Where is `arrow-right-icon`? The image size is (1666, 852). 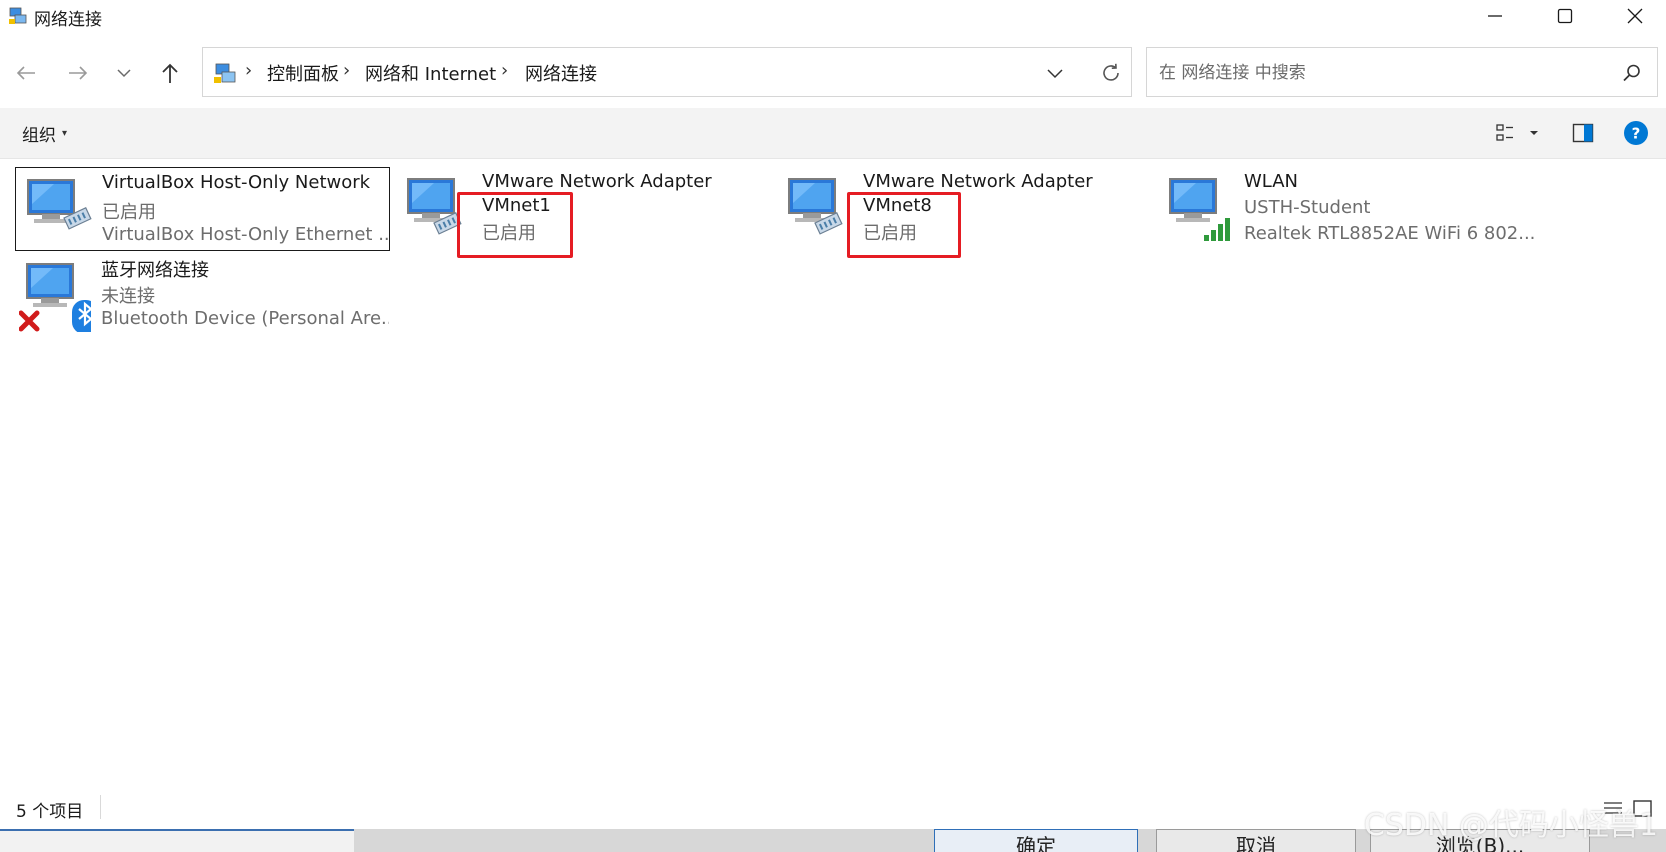 arrow-right-icon is located at coordinates (78, 73).